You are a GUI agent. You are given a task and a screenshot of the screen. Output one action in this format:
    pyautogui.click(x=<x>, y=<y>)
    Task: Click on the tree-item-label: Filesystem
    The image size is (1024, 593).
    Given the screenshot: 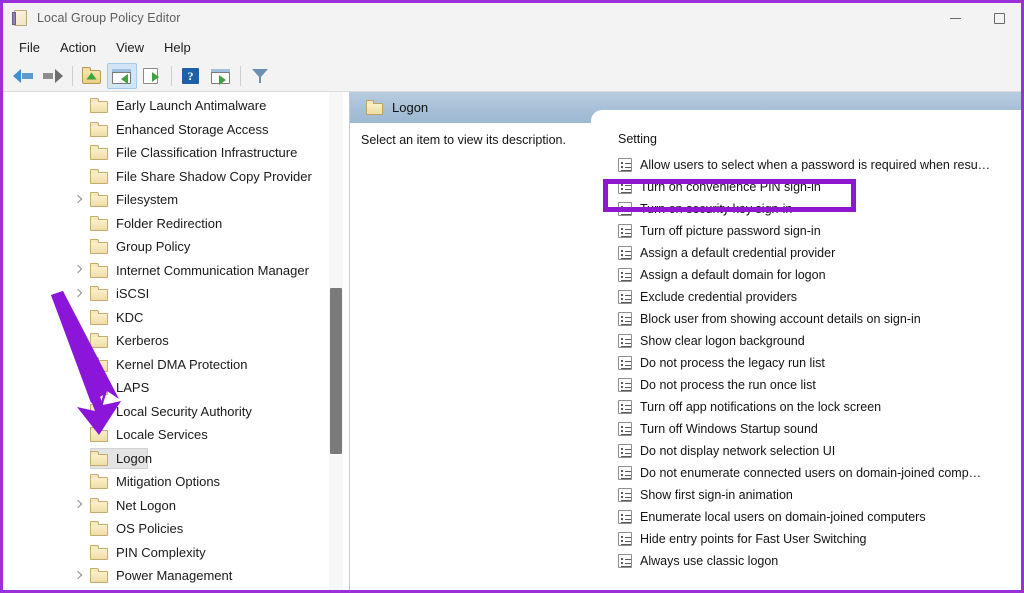 What is the action you would take?
    pyautogui.click(x=147, y=200)
    